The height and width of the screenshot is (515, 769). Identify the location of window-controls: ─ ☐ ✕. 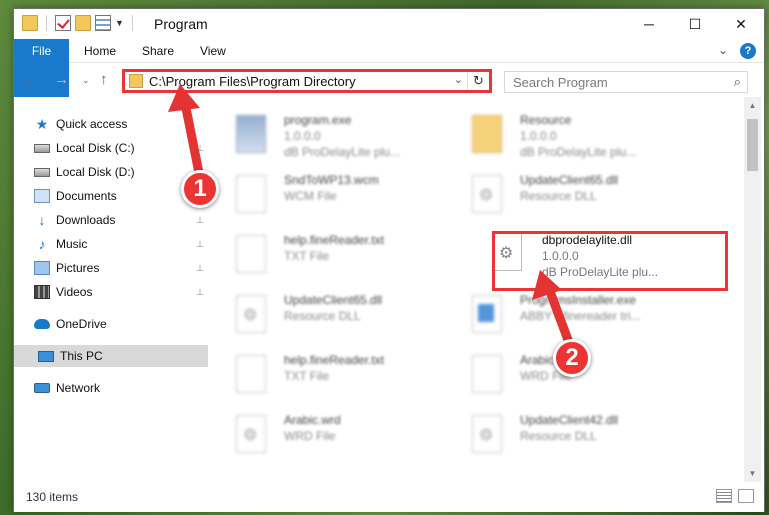
(695, 24).